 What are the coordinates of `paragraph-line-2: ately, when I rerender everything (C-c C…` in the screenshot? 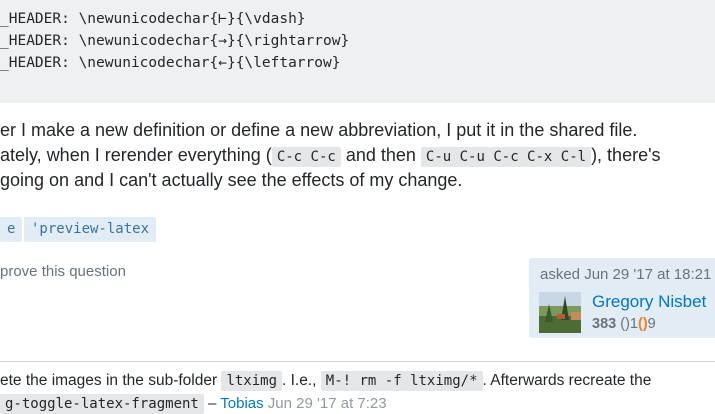 It's located at (330, 156).